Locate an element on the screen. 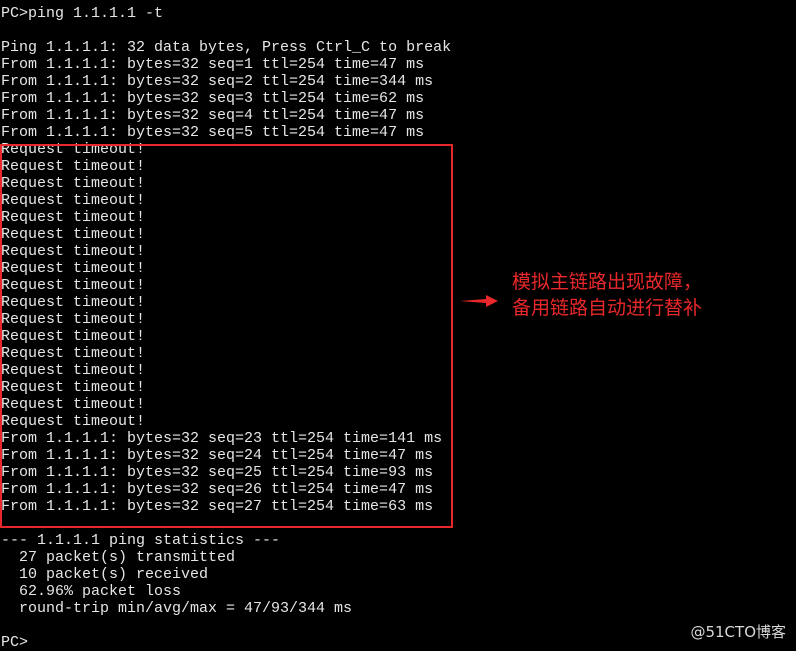 The image size is (796, 651). annotation-line: 备用链路自动进行替补 is located at coordinates (607, 308).